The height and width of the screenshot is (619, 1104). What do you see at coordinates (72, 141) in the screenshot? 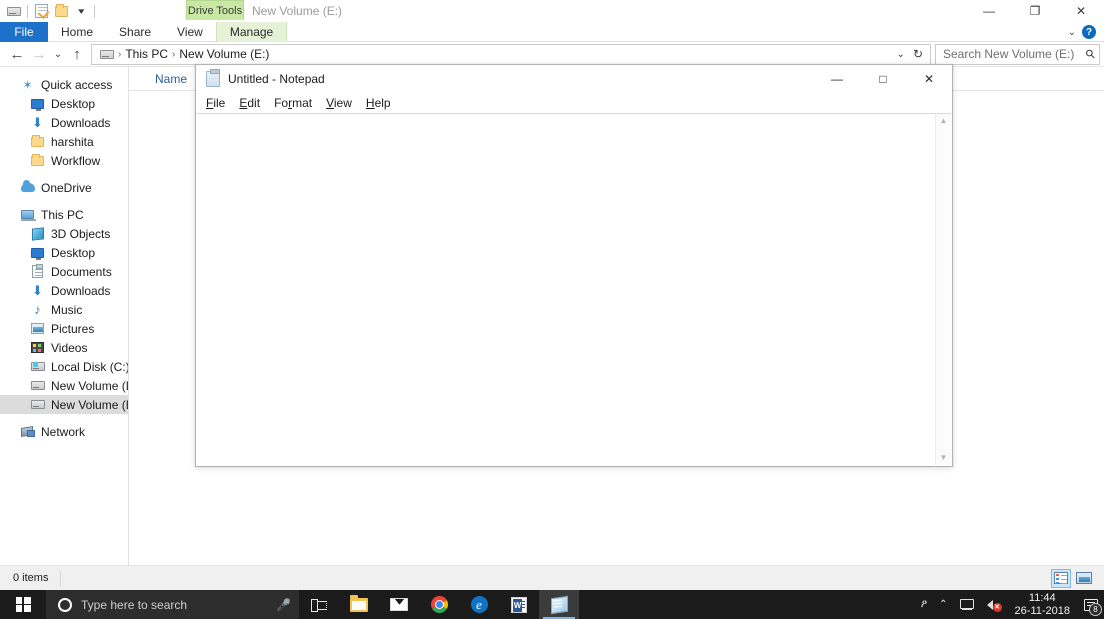
I see `nav-label: harshita` at bounding box center [72, 141].